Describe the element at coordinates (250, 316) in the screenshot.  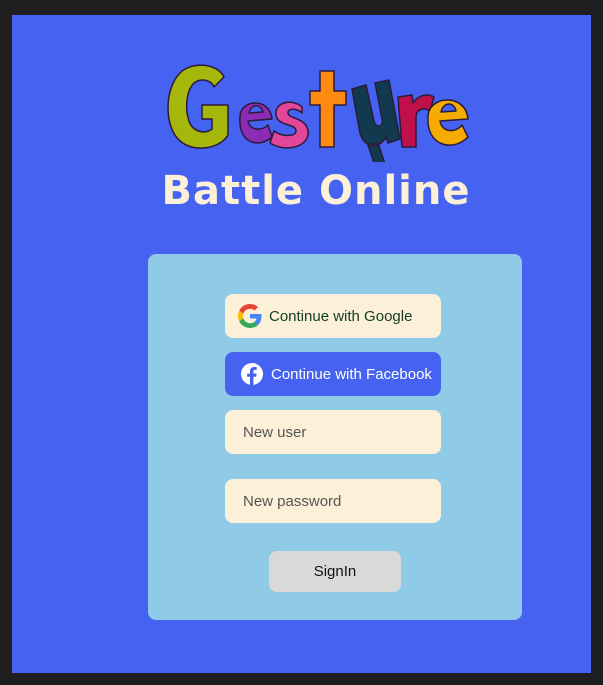
I see `google-icon` at that location.